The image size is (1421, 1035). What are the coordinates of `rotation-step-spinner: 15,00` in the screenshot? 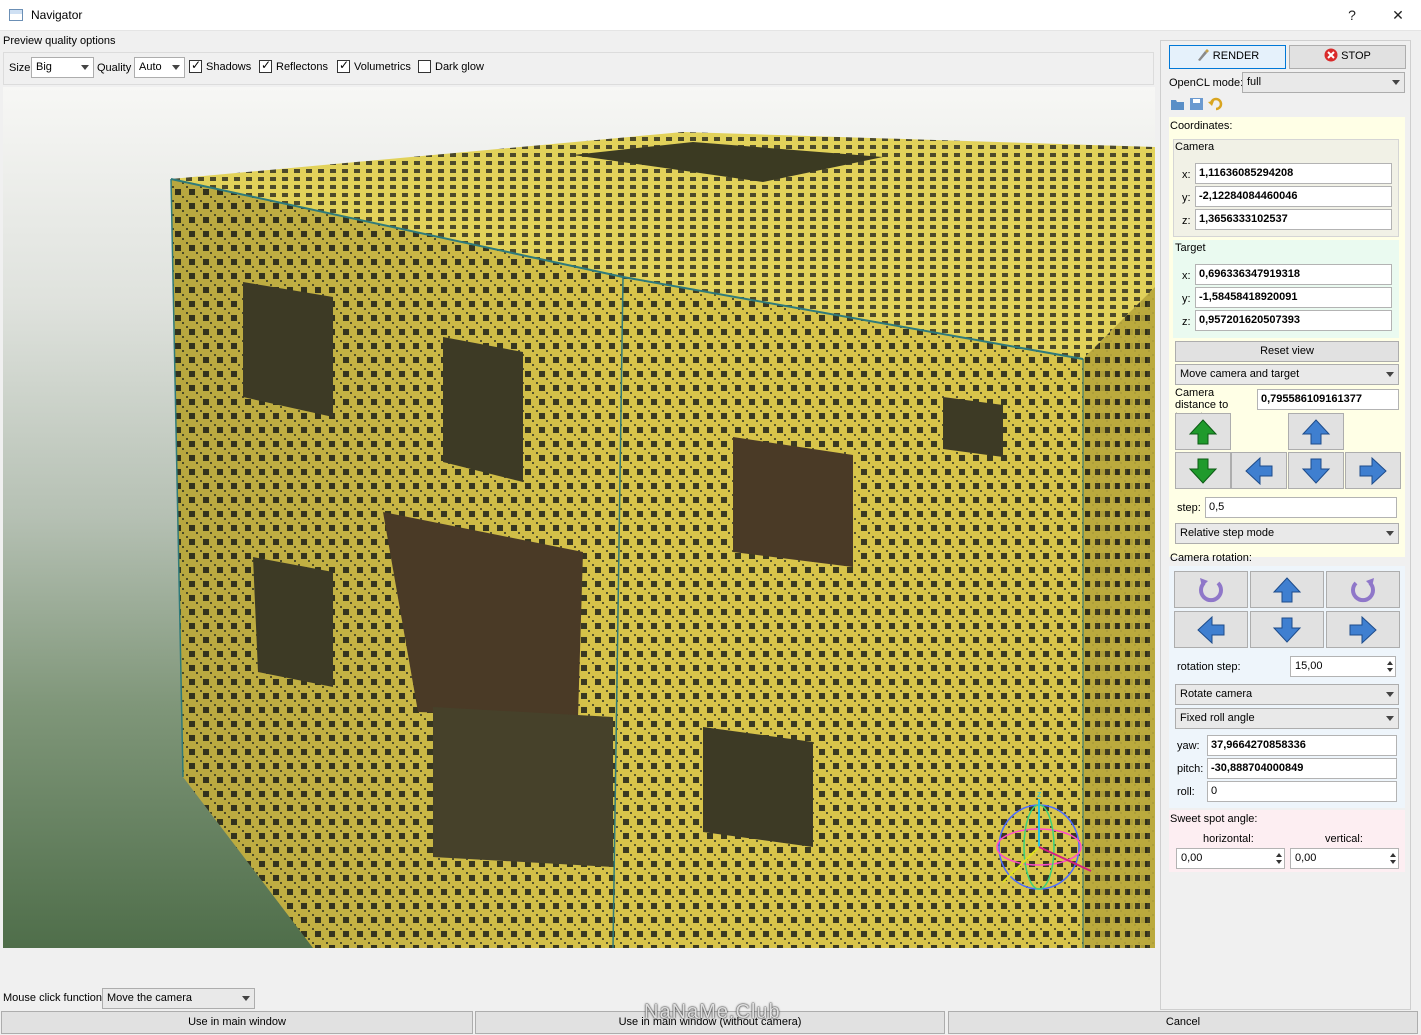 It's located at (1343, 666).